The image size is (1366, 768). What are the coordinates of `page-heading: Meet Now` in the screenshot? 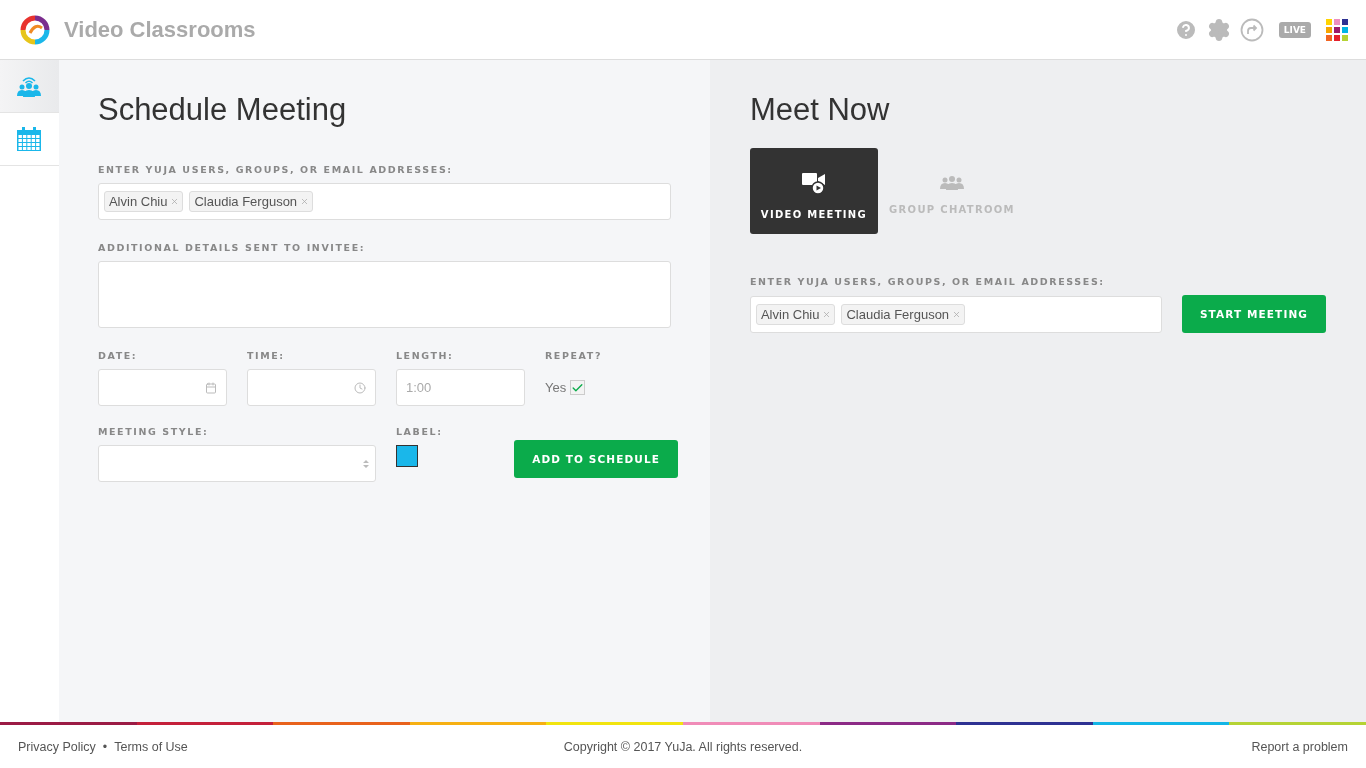 It's located at (820, 110).